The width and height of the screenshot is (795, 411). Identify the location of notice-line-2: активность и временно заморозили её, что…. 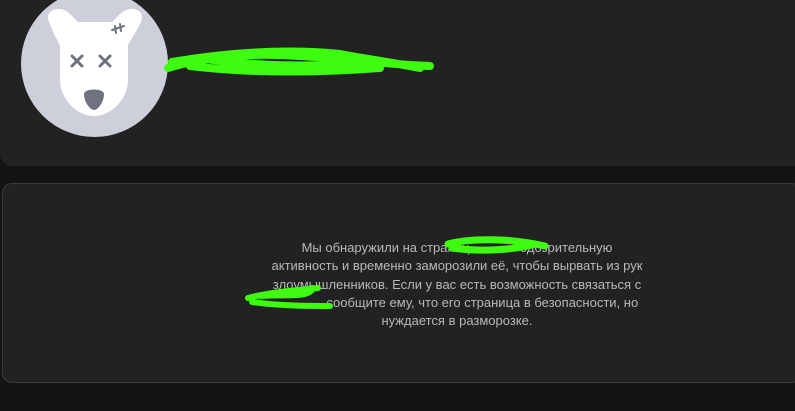
(457, 266).